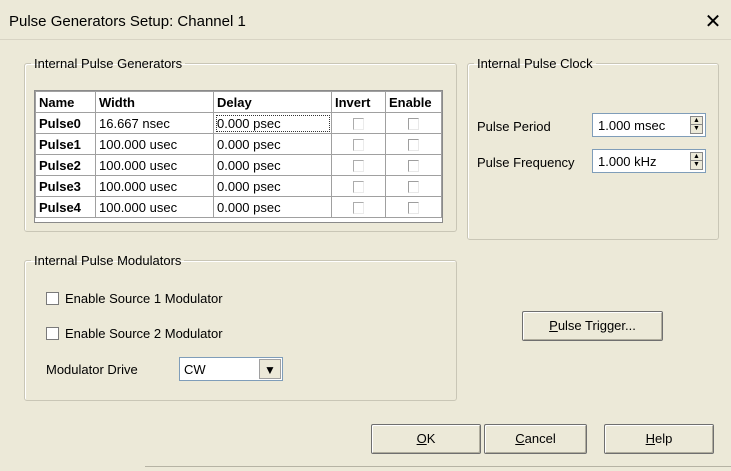 This screenshot has width=731, height=471. Describe the element at coordinates (526, 162) in the screenshot. I see `pulse-frequency-label: Pulse Frequency` at that location.